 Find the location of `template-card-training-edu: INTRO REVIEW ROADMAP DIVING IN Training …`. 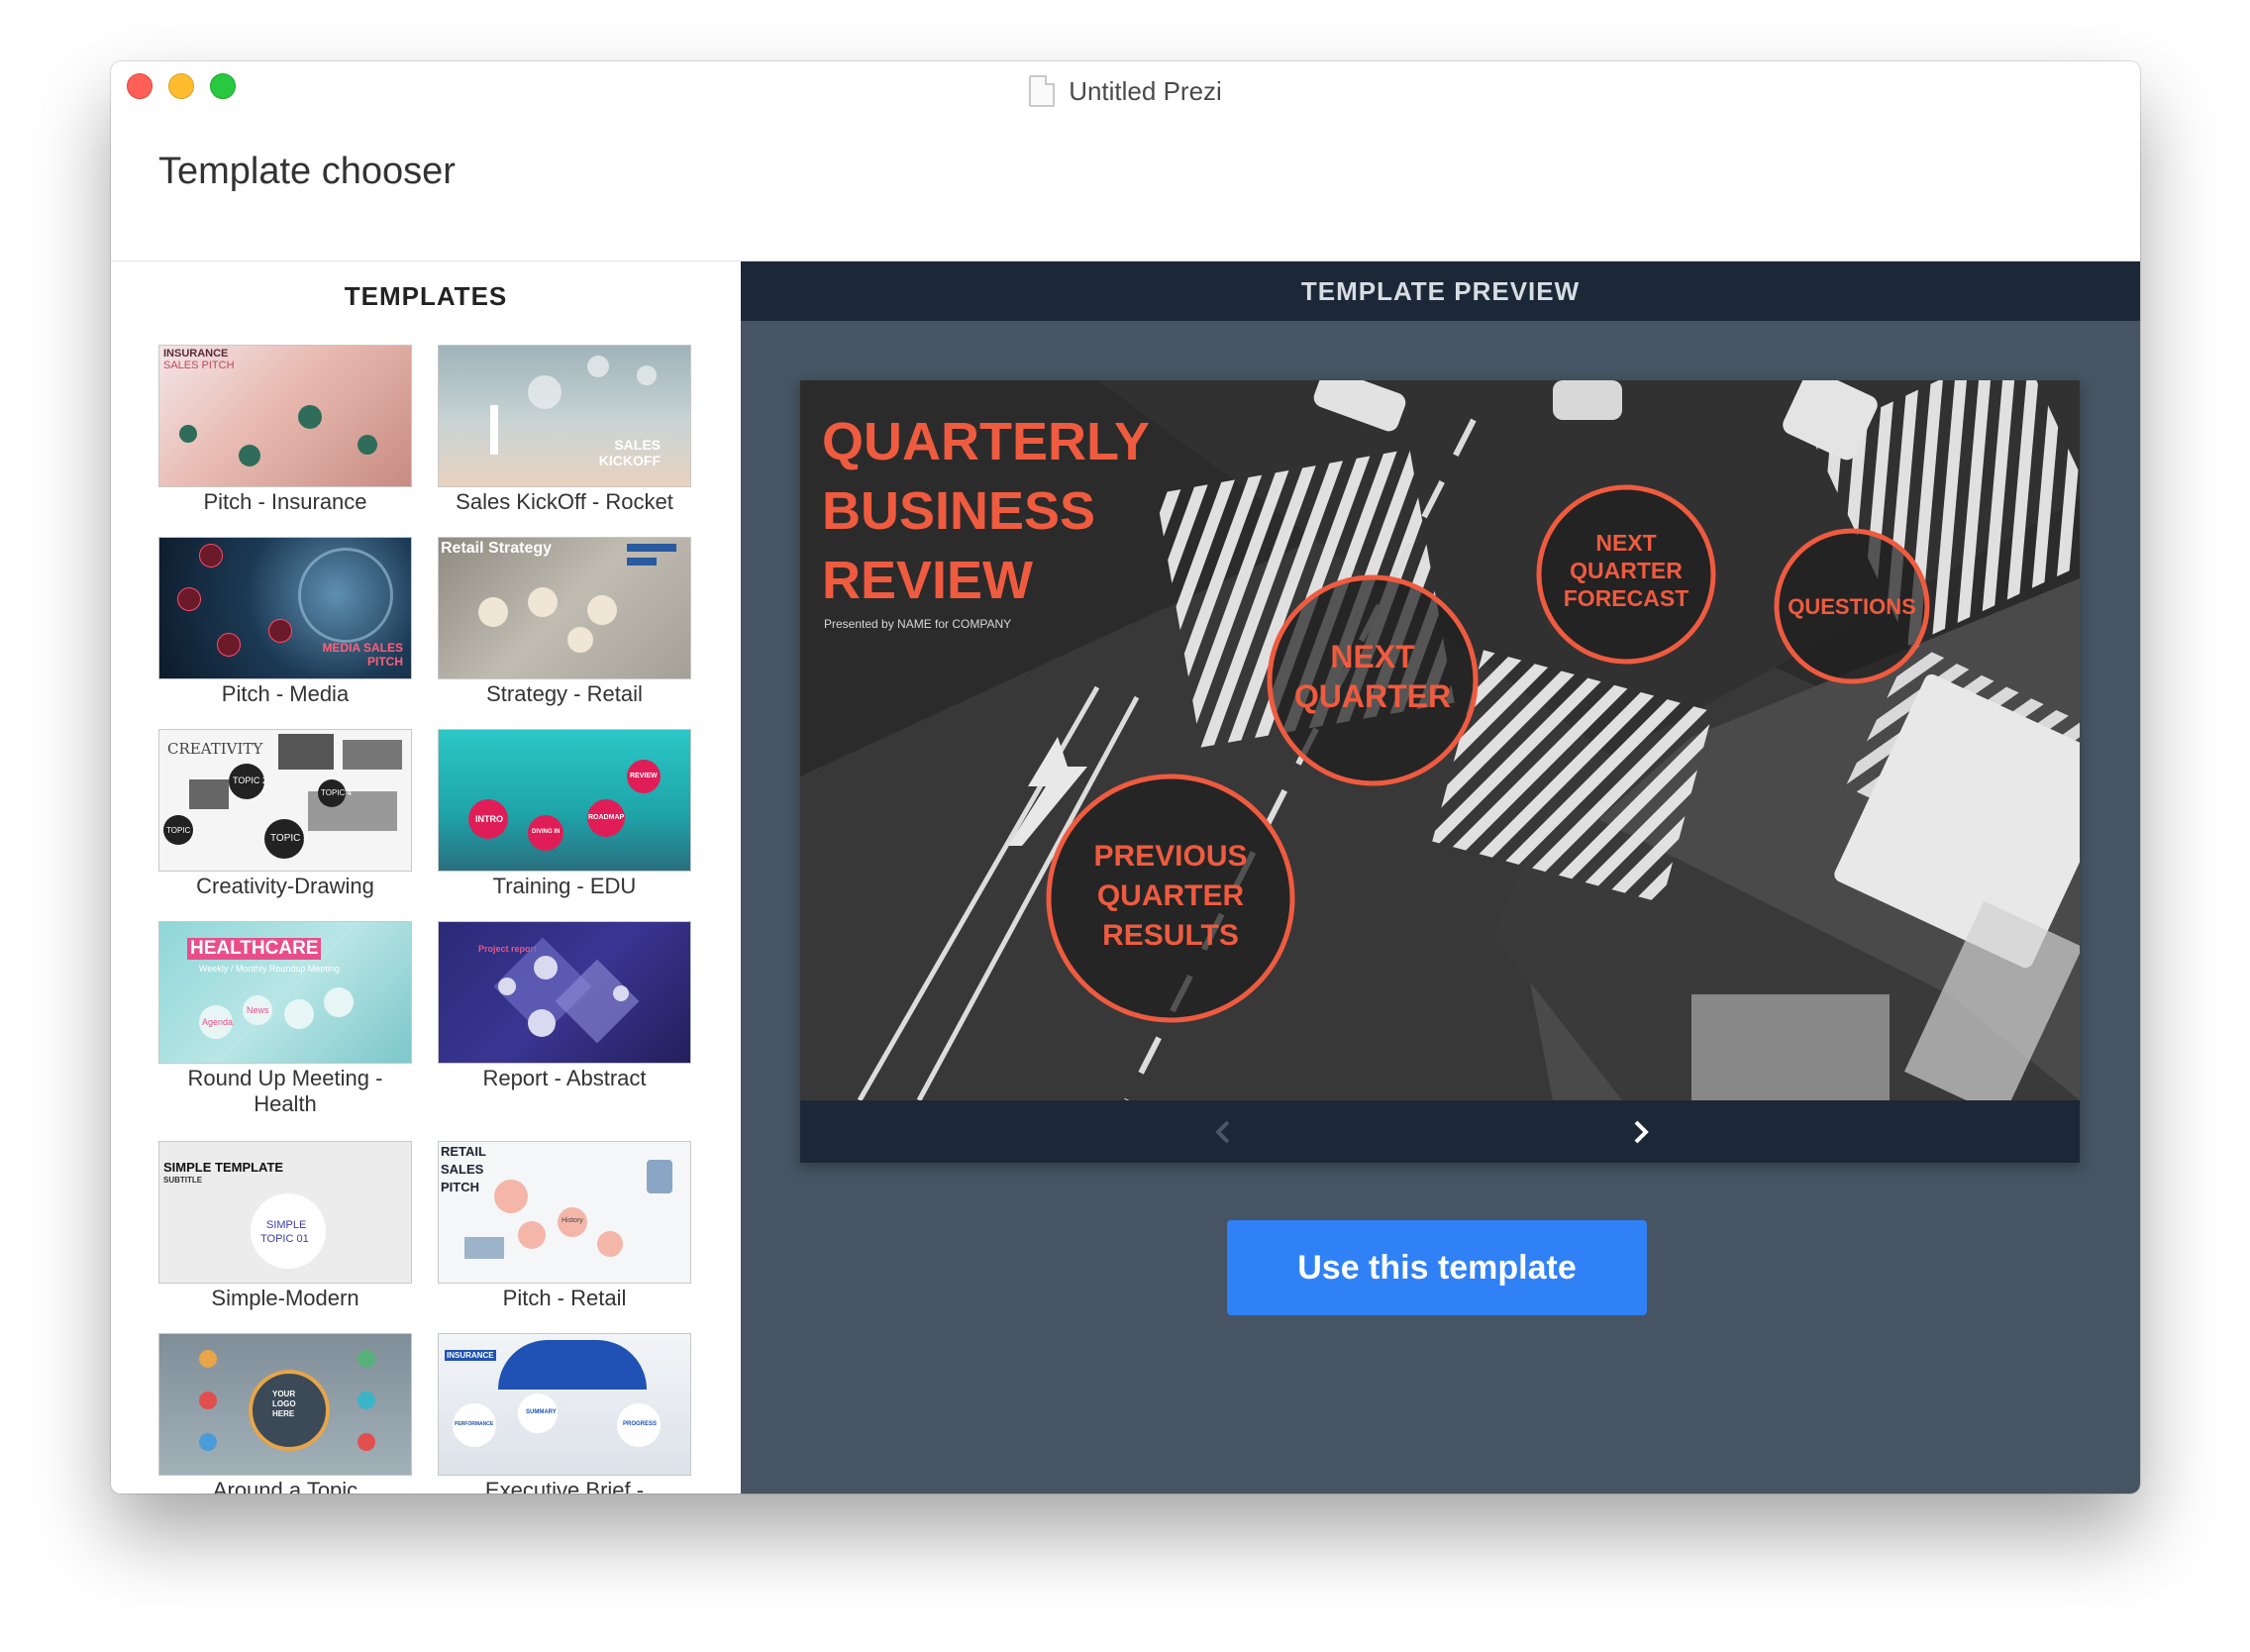

template-card-training-edu: INTRO REVIEW ROADMAP DIVING IN Training … is located at coordinates (565, 814).